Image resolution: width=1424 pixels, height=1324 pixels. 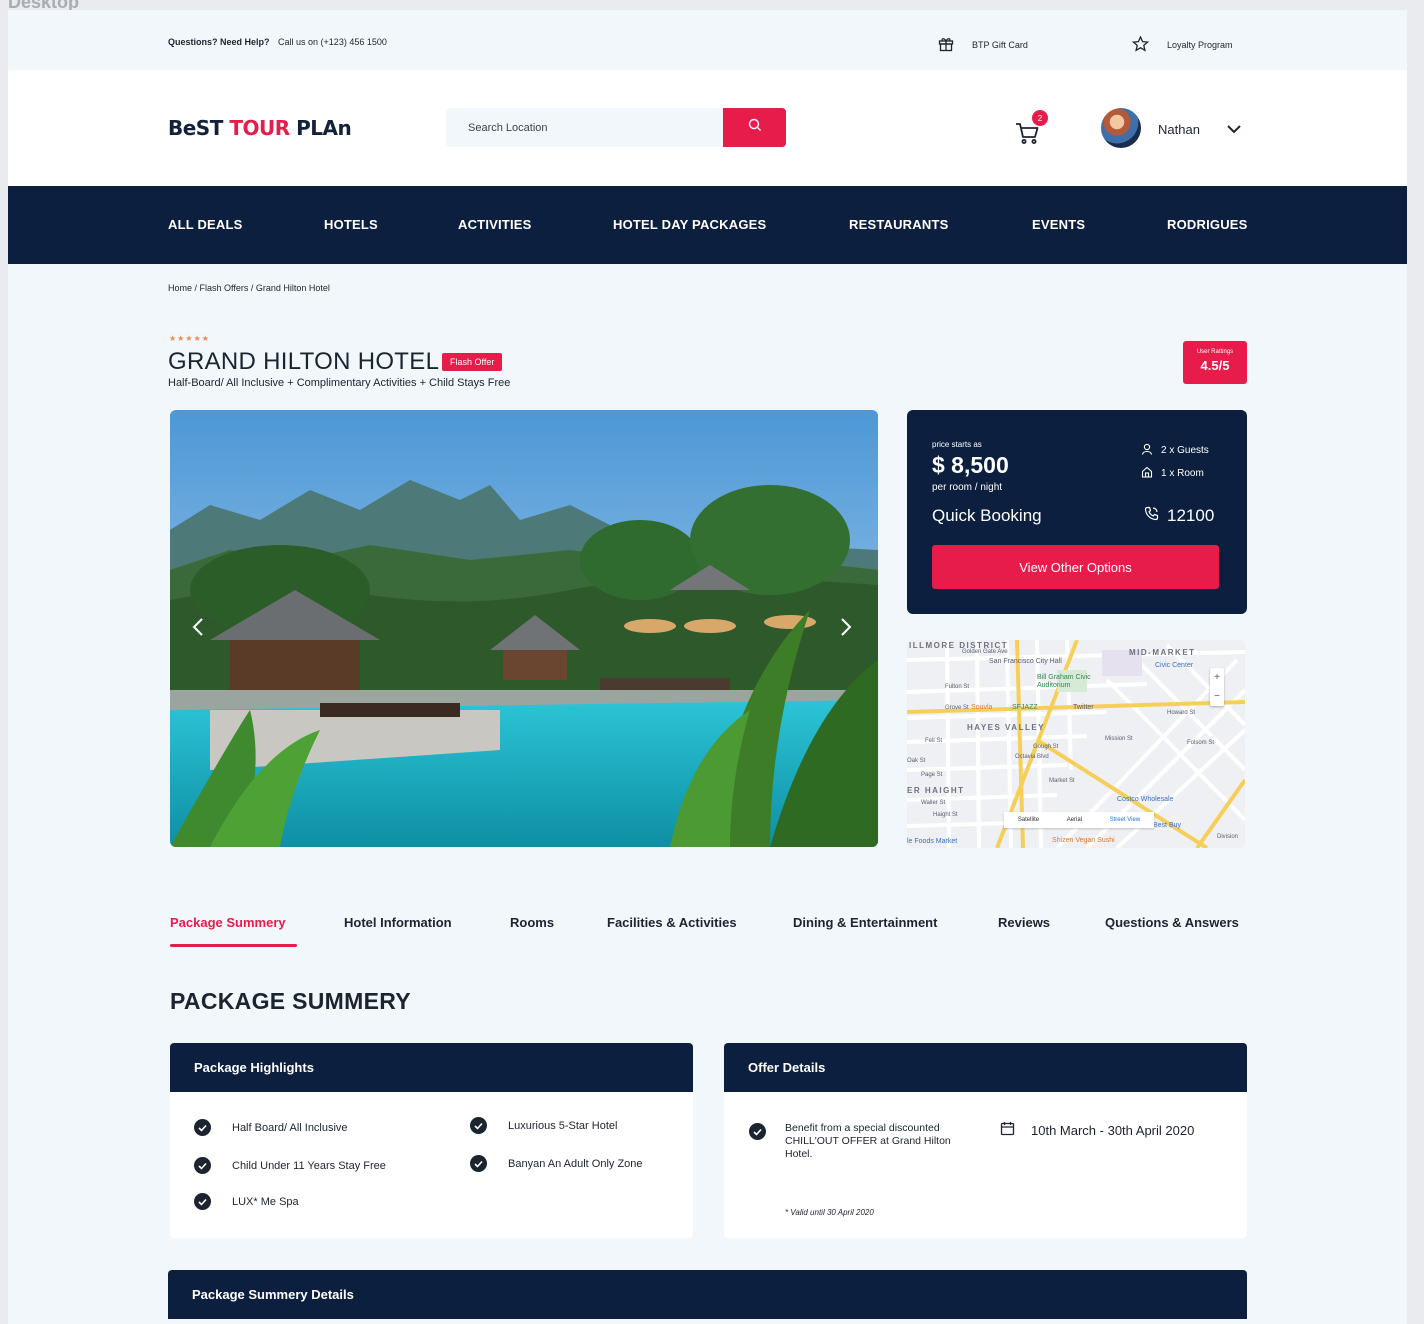 I want to click on flash-offer-badge: Flash Offer, so click(x=472, y=362).